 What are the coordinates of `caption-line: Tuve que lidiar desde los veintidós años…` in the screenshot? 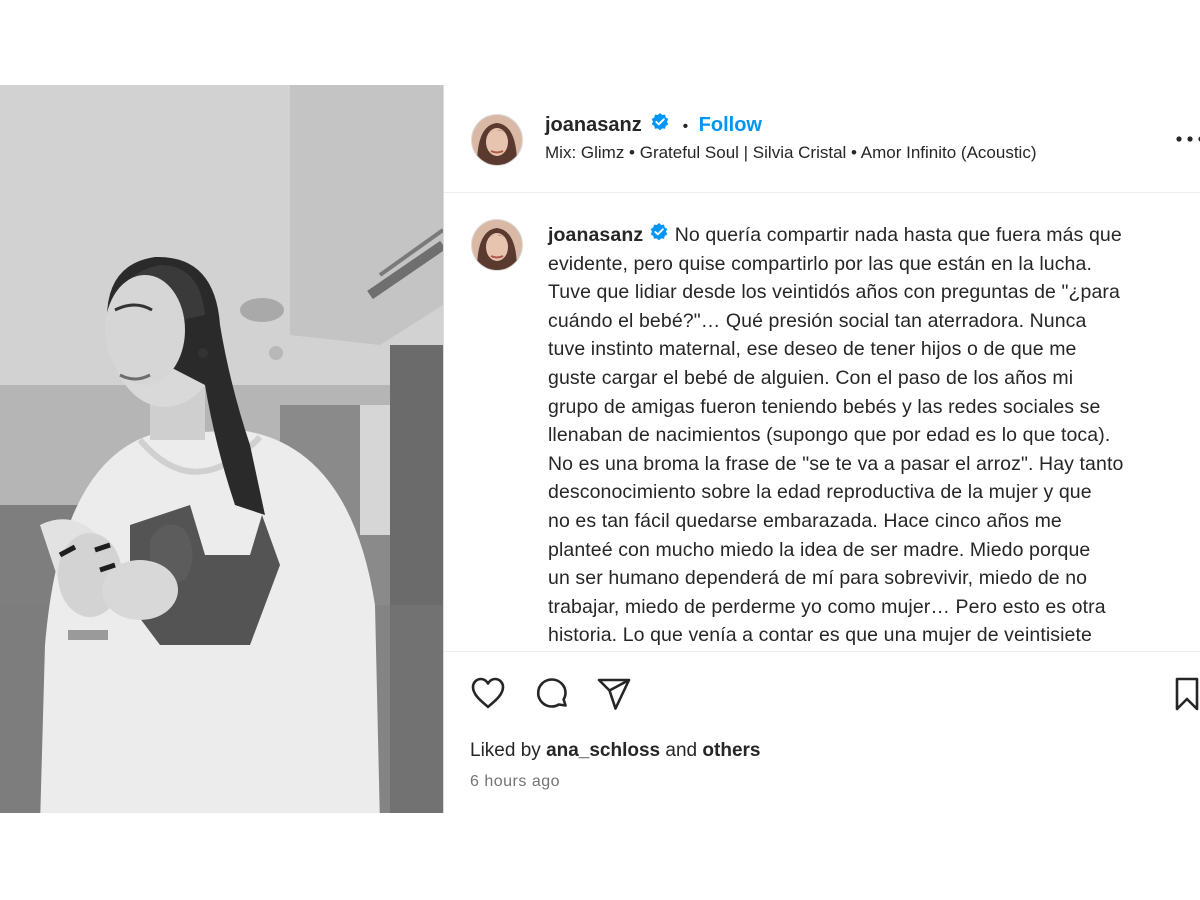 It's located at (834, 292).